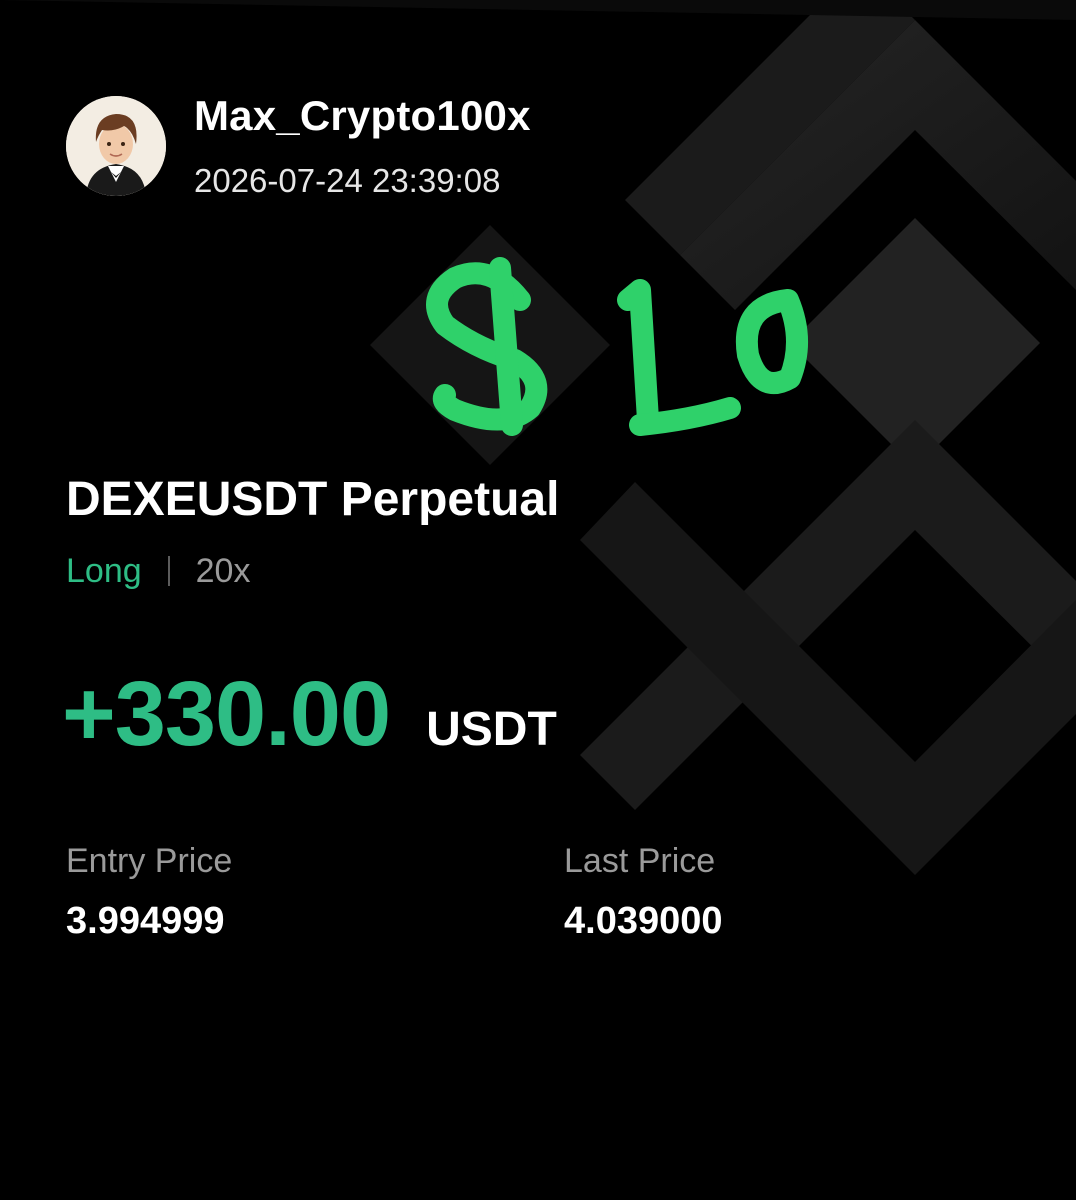 This screenshot has width=1076, height=1200. What do you see at coordinates (226, 714) in the screenshot?
I see `pnl-value: +330.00` at bounding box center [226, 714].